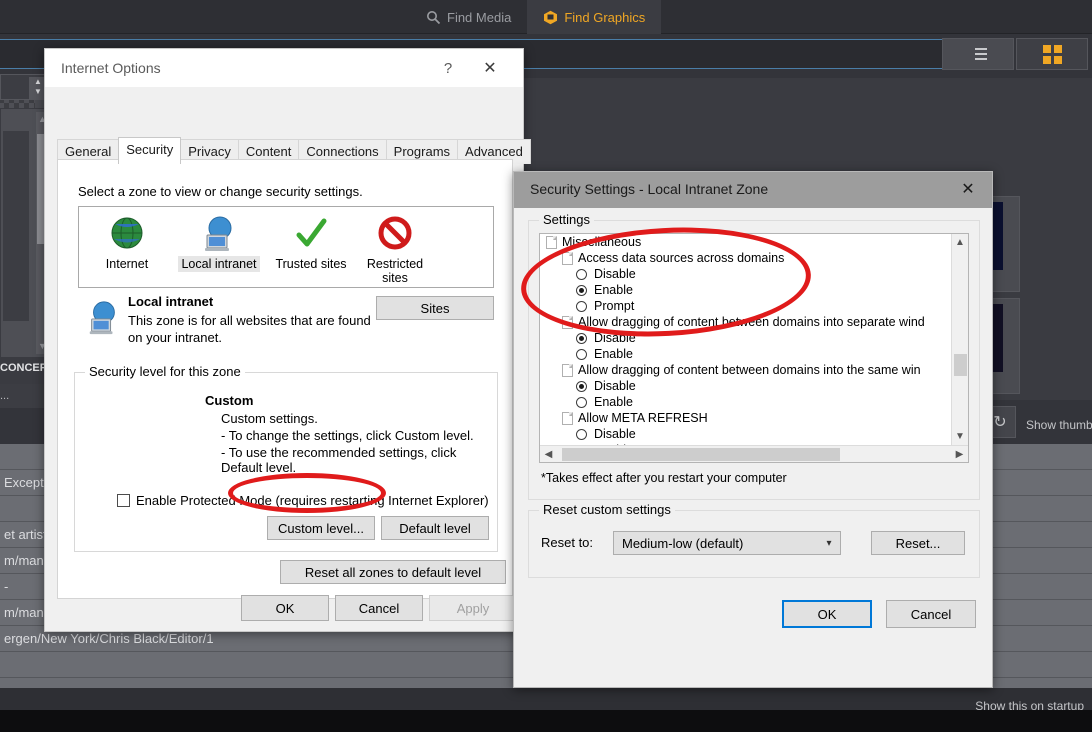 Image resolution: width=1092 pixels, height=732 pixels. What do you see at coordinates (378, 528) in the screenshot?
I see `security-level-buttons: Custom level... Default level` at bounding box center [378, 528].